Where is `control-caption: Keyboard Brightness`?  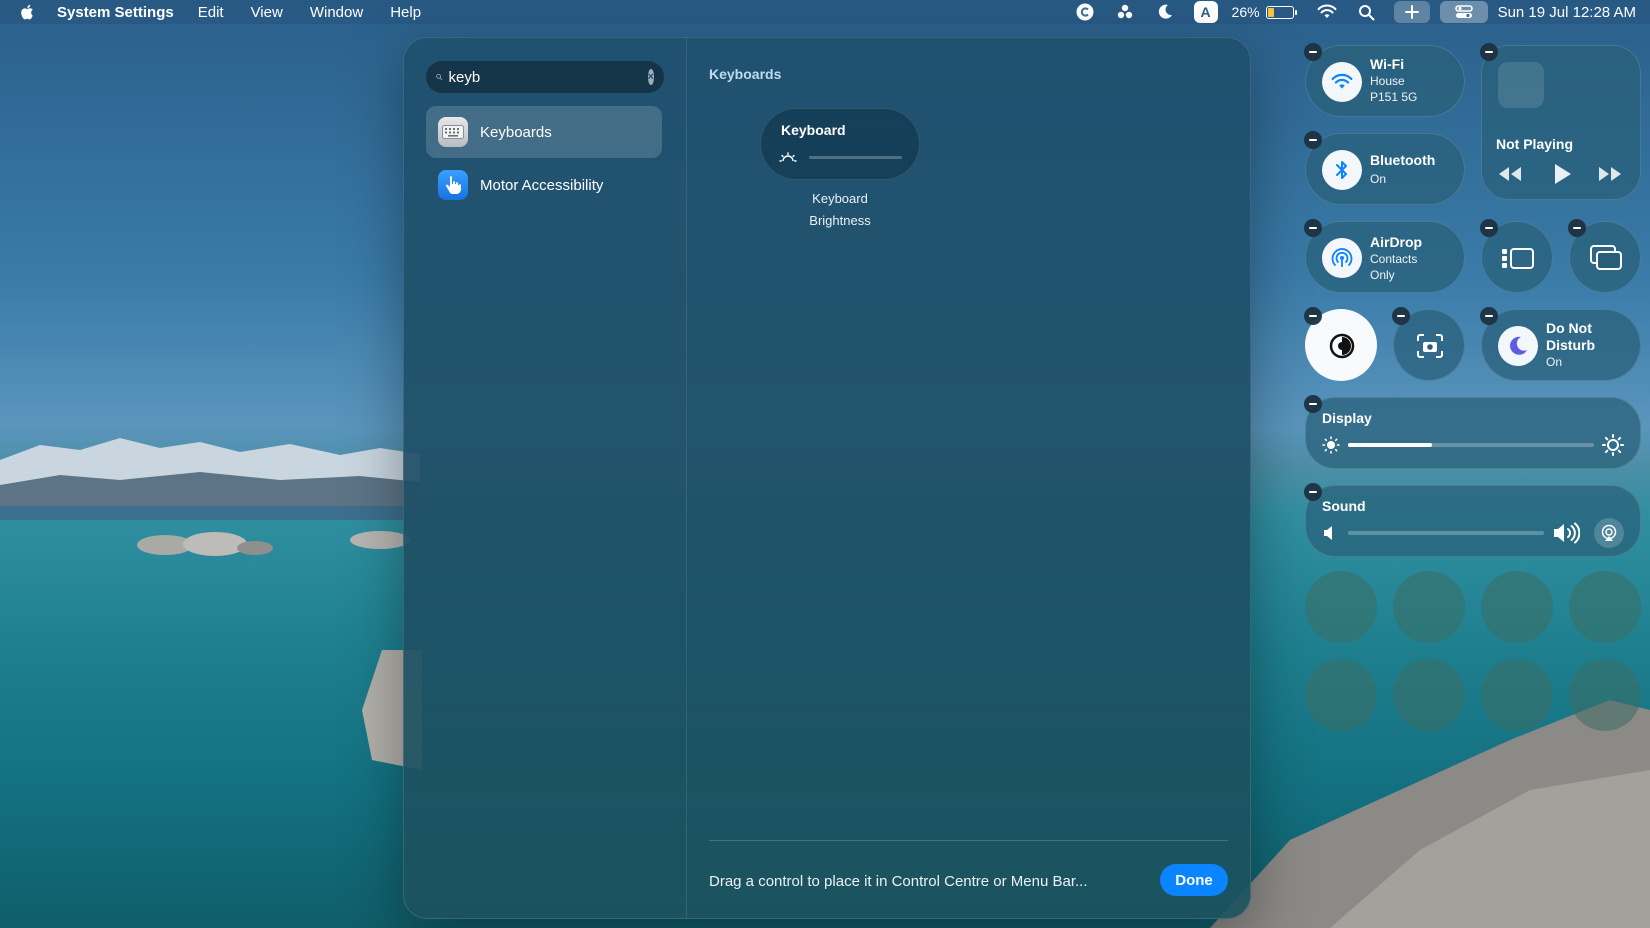 control-caption: Keyboard Brightness is located at coordinates (840, 210).